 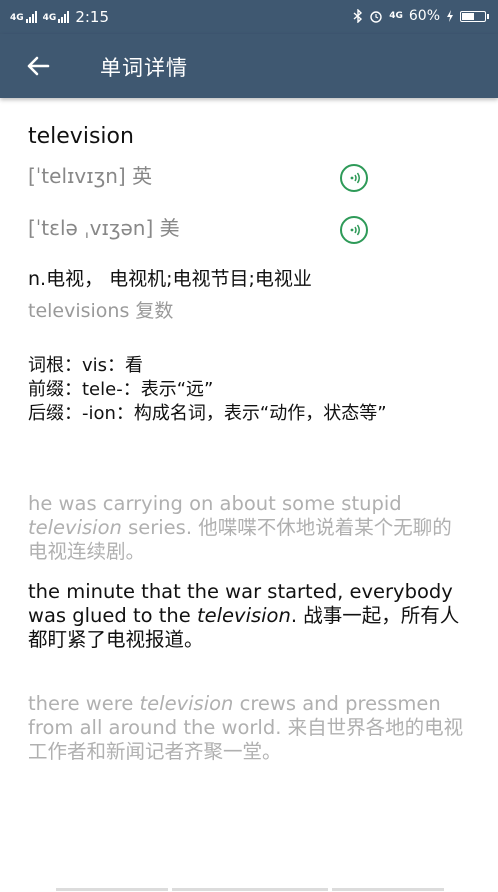 What do you see at coordinates (92, 17) in the screenshot?
I see `clock: 2:15` at bounding box center [92, 17].